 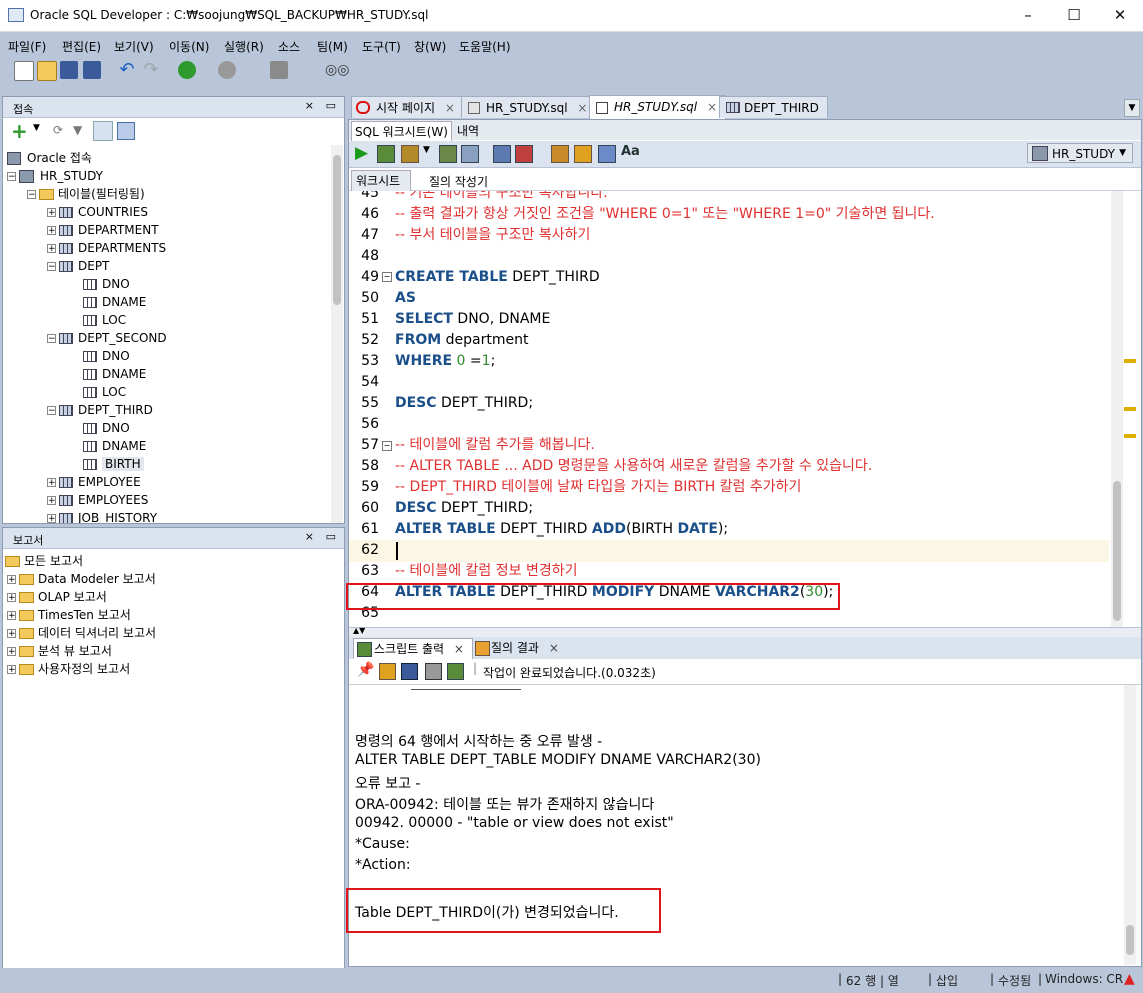 I want to click on tree-report-folder: + TimesTen 보고서, so click(x=69, y=615).